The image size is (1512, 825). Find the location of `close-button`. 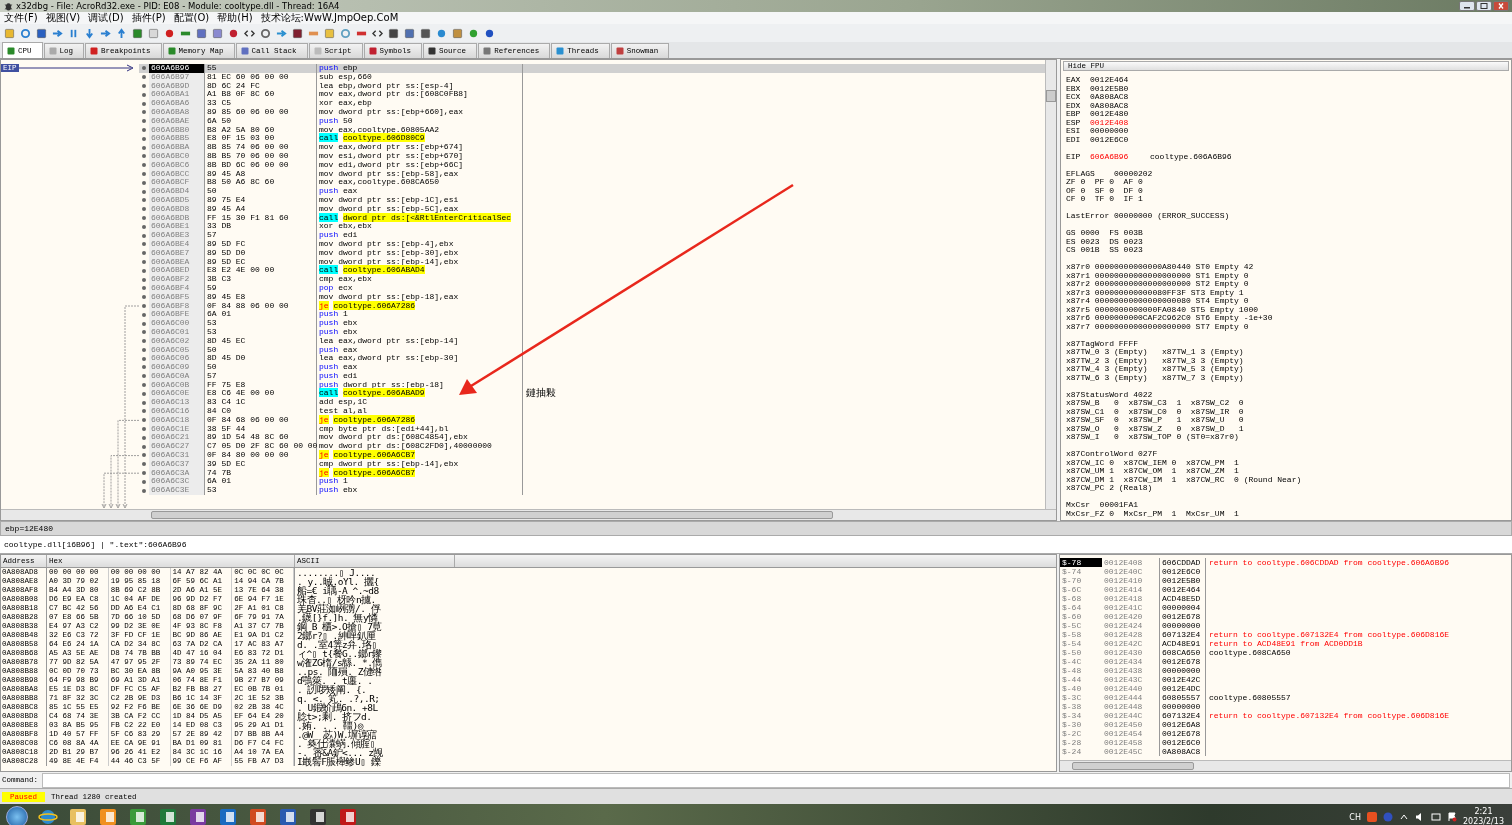

close-button is located at coordinates (1501, 6).